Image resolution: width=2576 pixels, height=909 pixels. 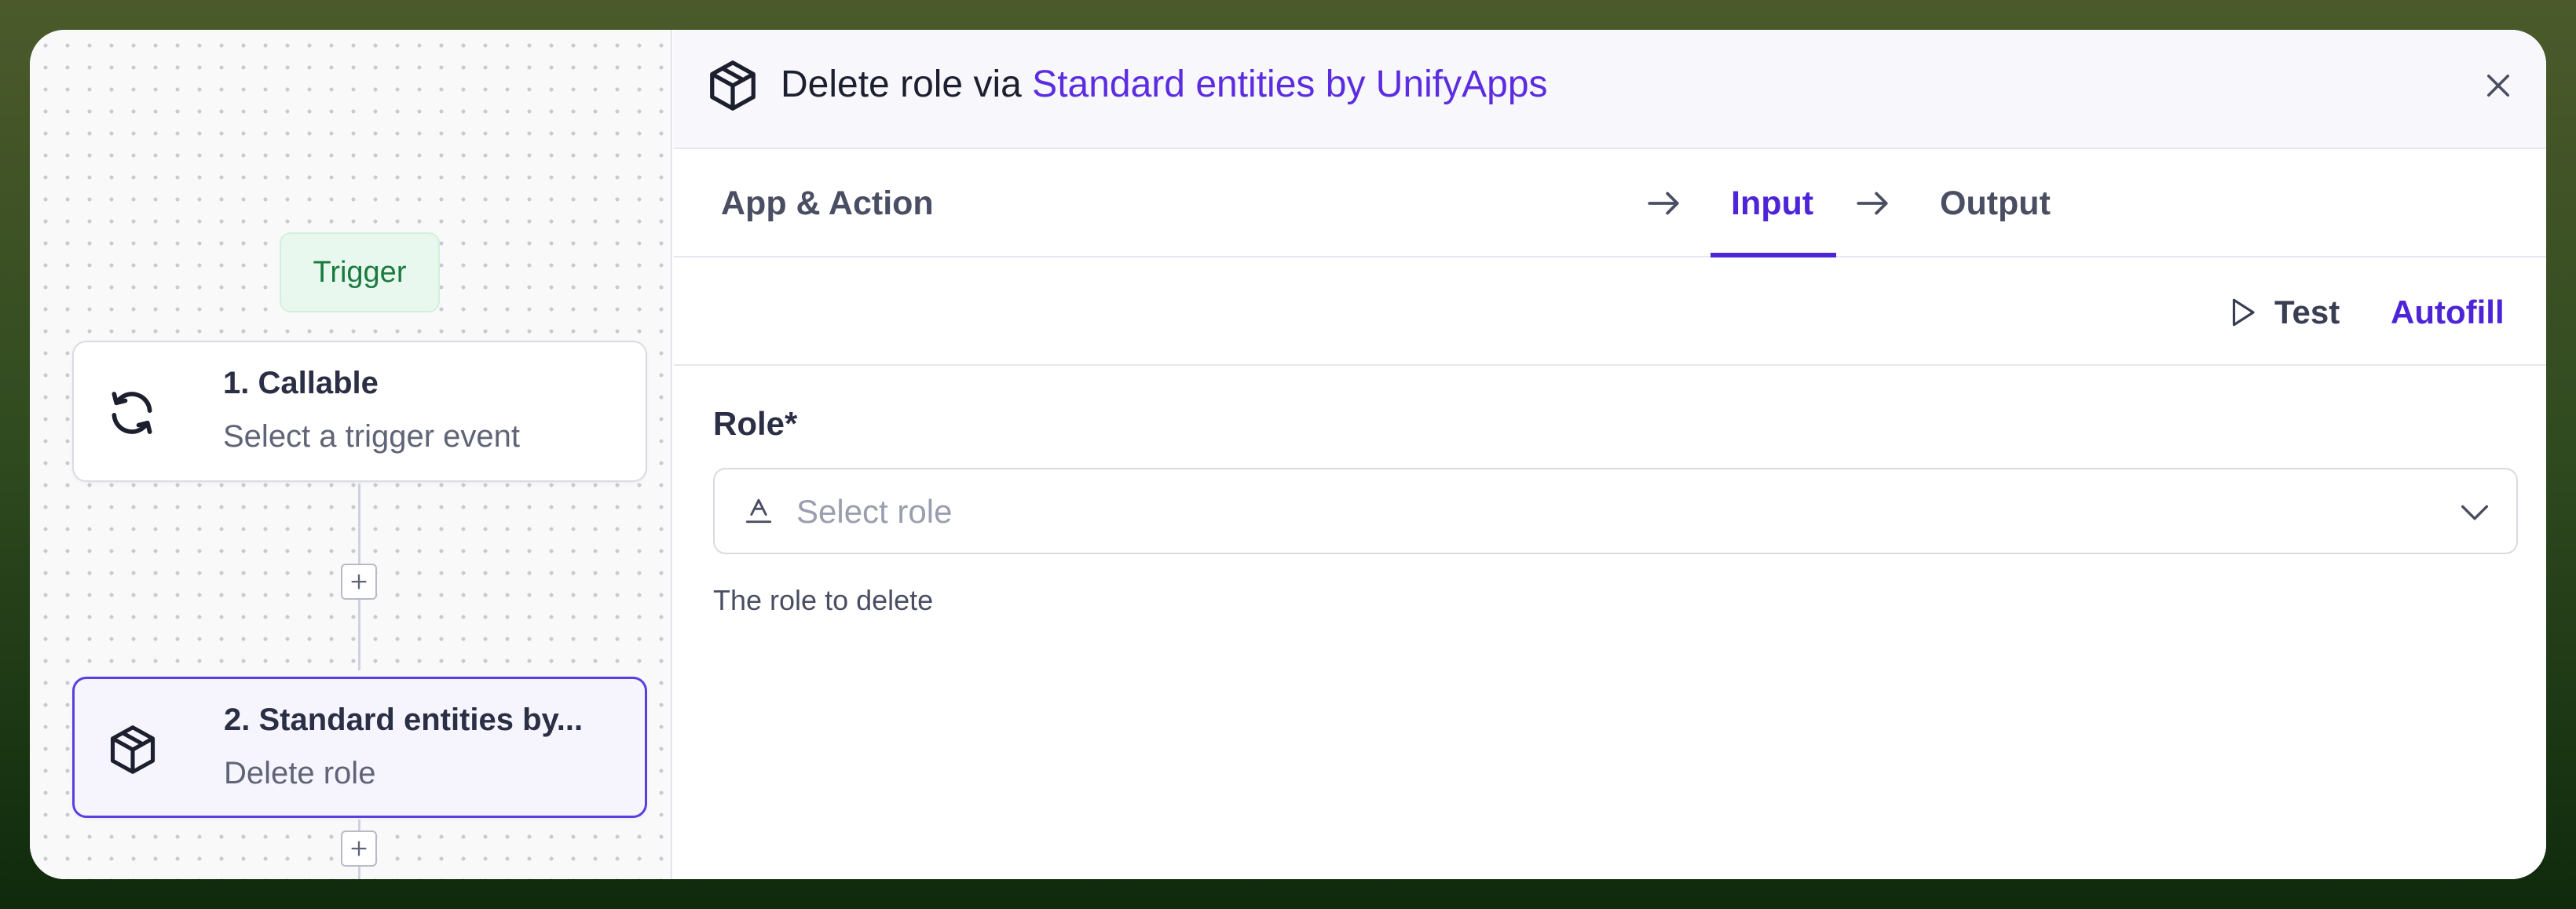 I want to click on autofill-button: Autofill, so click(x=2448, y=312).